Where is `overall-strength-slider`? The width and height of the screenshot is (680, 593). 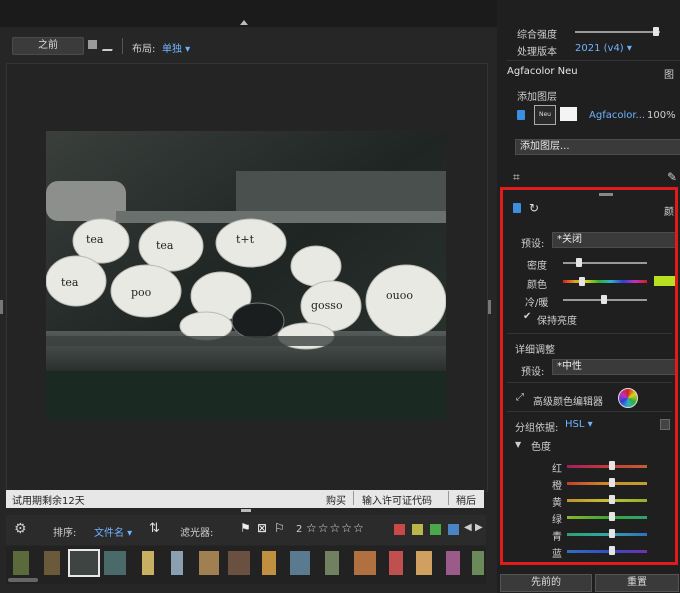 overall-strength-slider is located at coordinates (617, 32).